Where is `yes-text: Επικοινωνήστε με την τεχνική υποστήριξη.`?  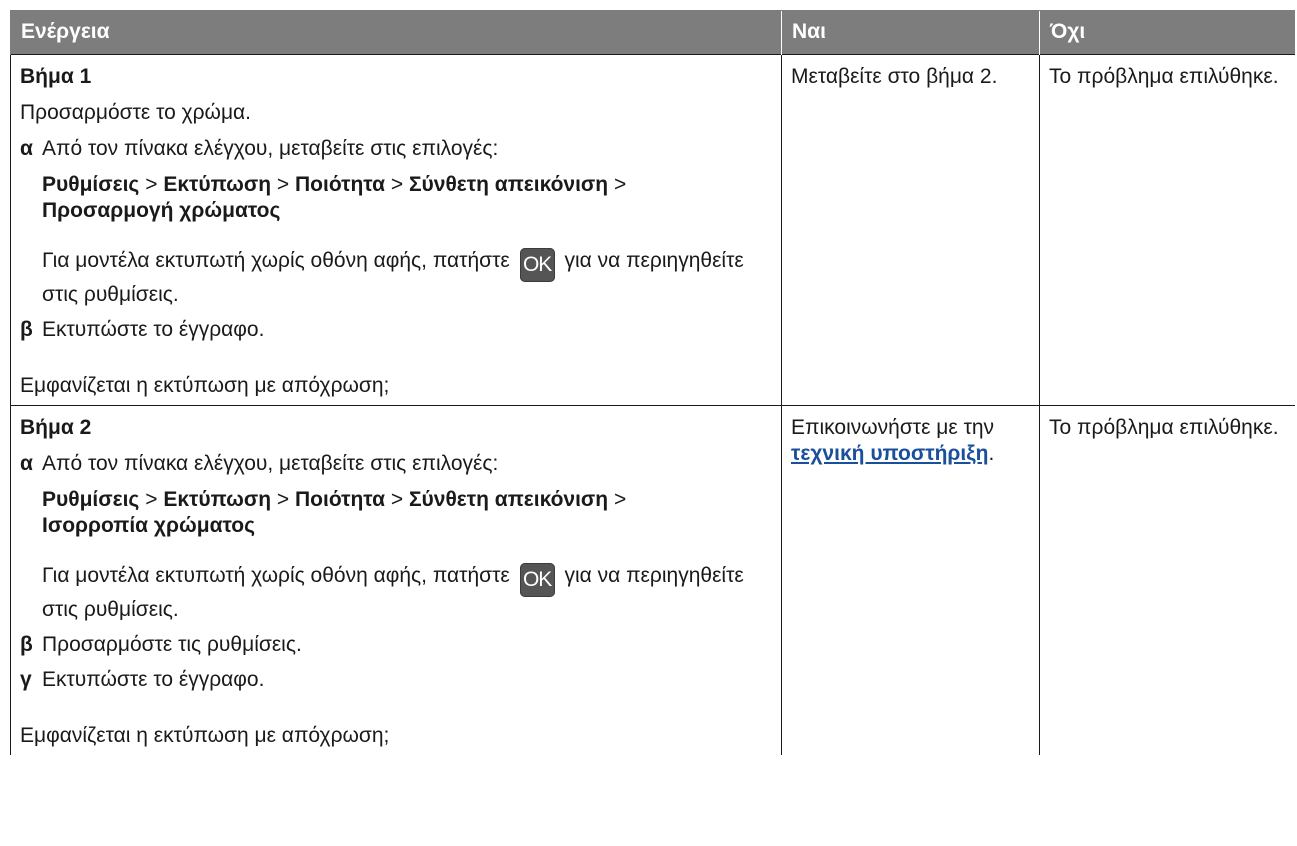 yes-text: Επικοινωνήστε με την τεχνική υποστήριξη. is located at coordinates (893, 440).